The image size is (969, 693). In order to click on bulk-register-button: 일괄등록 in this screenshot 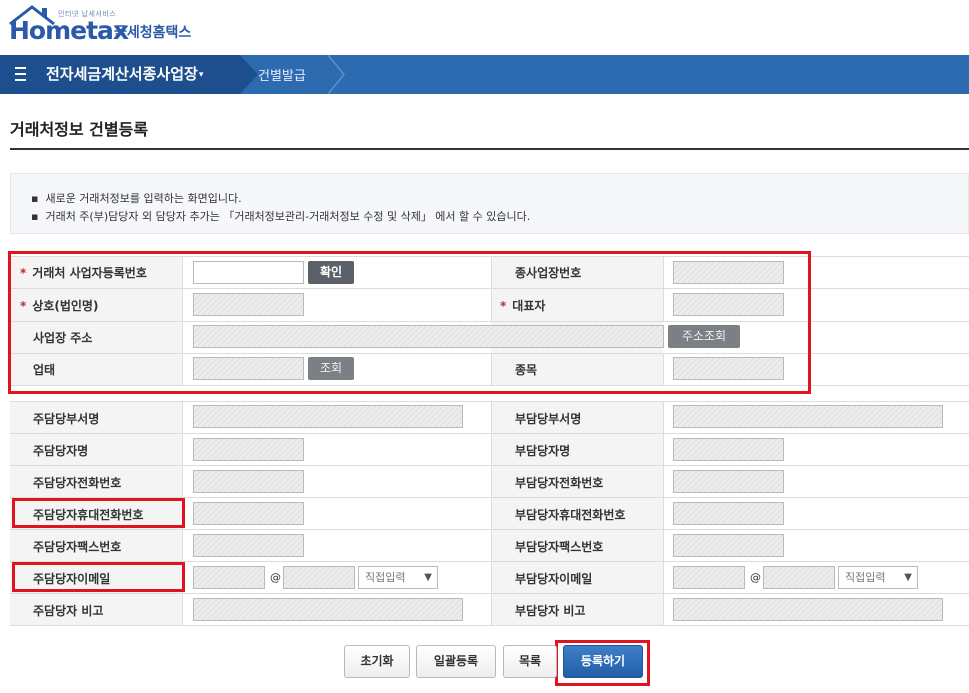, I will do `click(456, 661)`.